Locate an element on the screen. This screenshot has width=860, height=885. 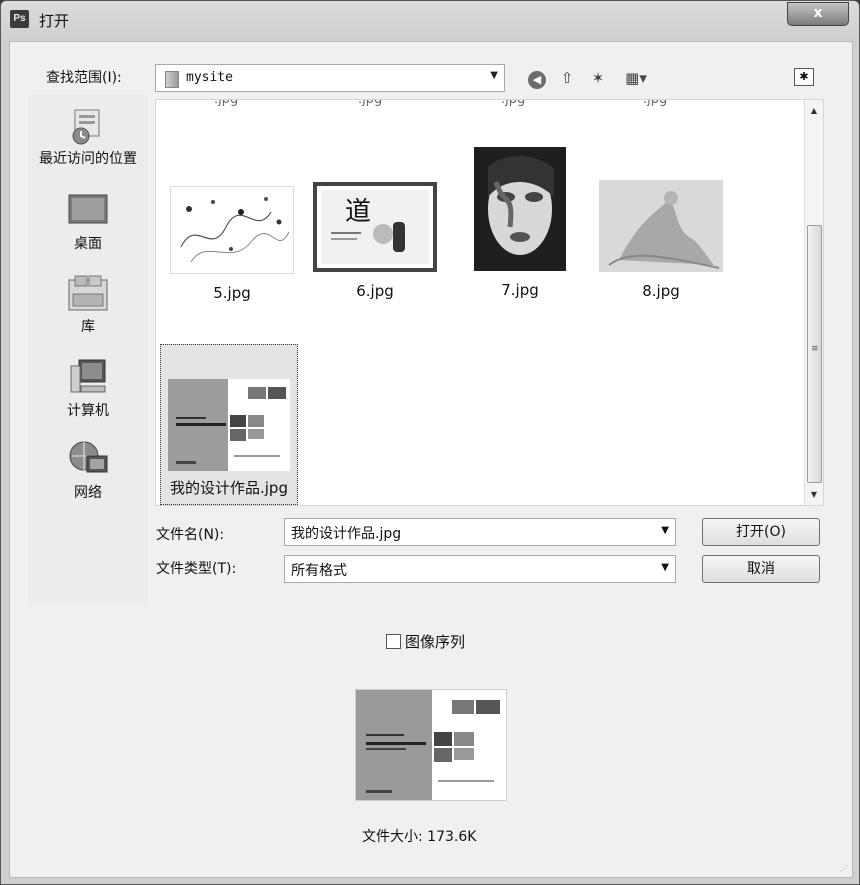
star-folder-icon: ✱ is located at coordinates (804, 76).